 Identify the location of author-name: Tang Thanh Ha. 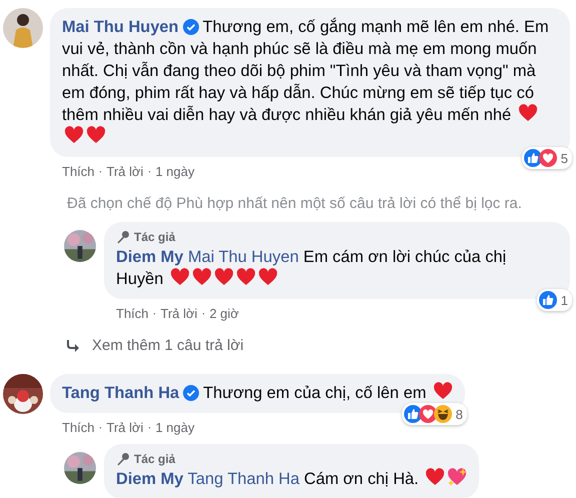
(121, 393).